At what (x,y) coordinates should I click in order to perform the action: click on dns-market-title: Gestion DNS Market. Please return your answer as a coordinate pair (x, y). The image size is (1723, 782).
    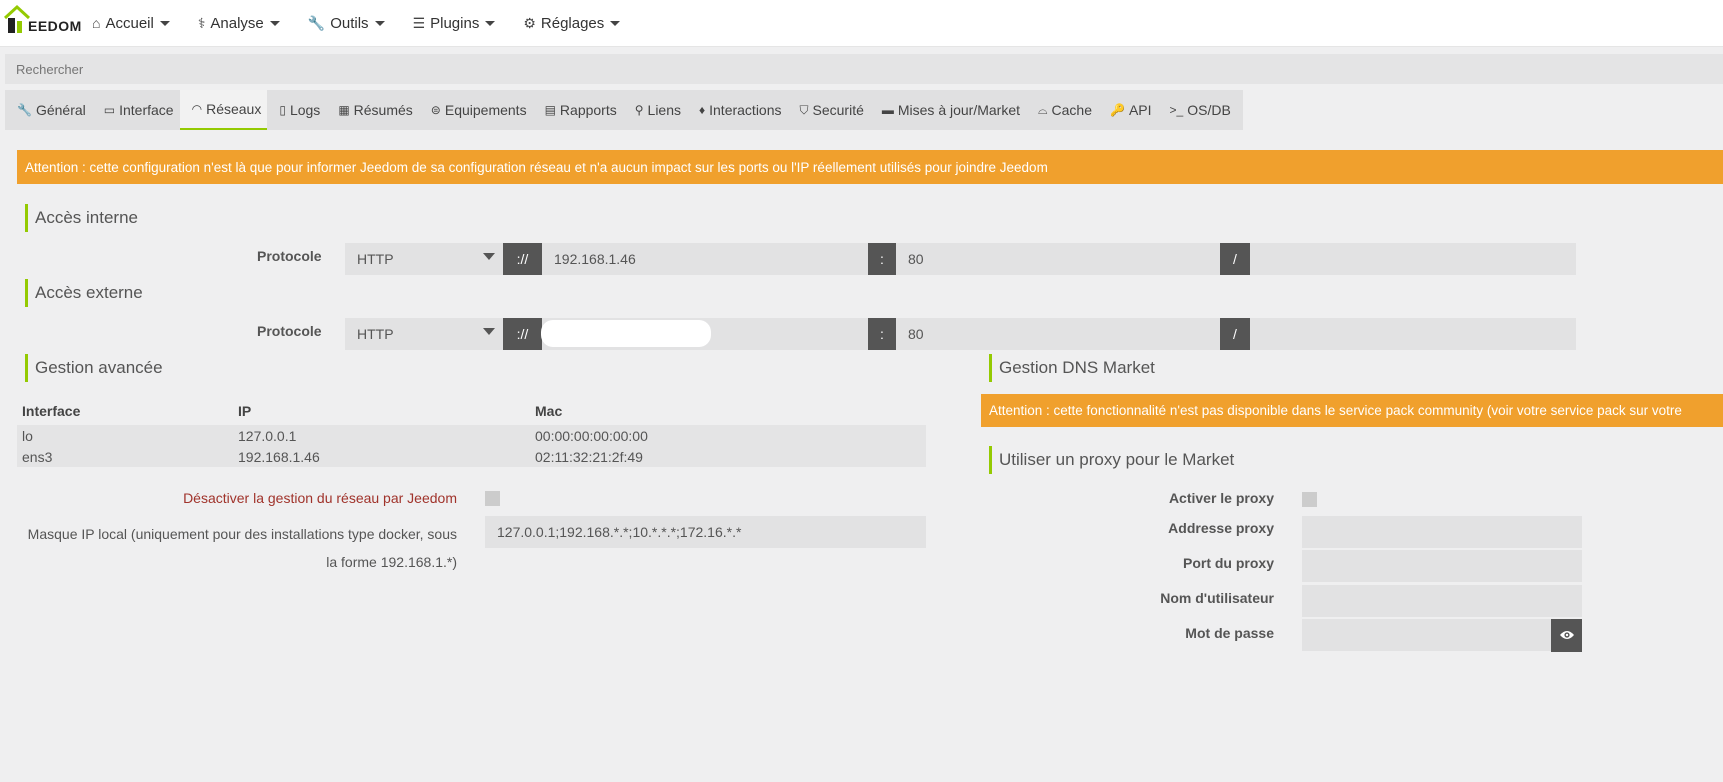
    Looking at the image, I should click on (1072, 368).